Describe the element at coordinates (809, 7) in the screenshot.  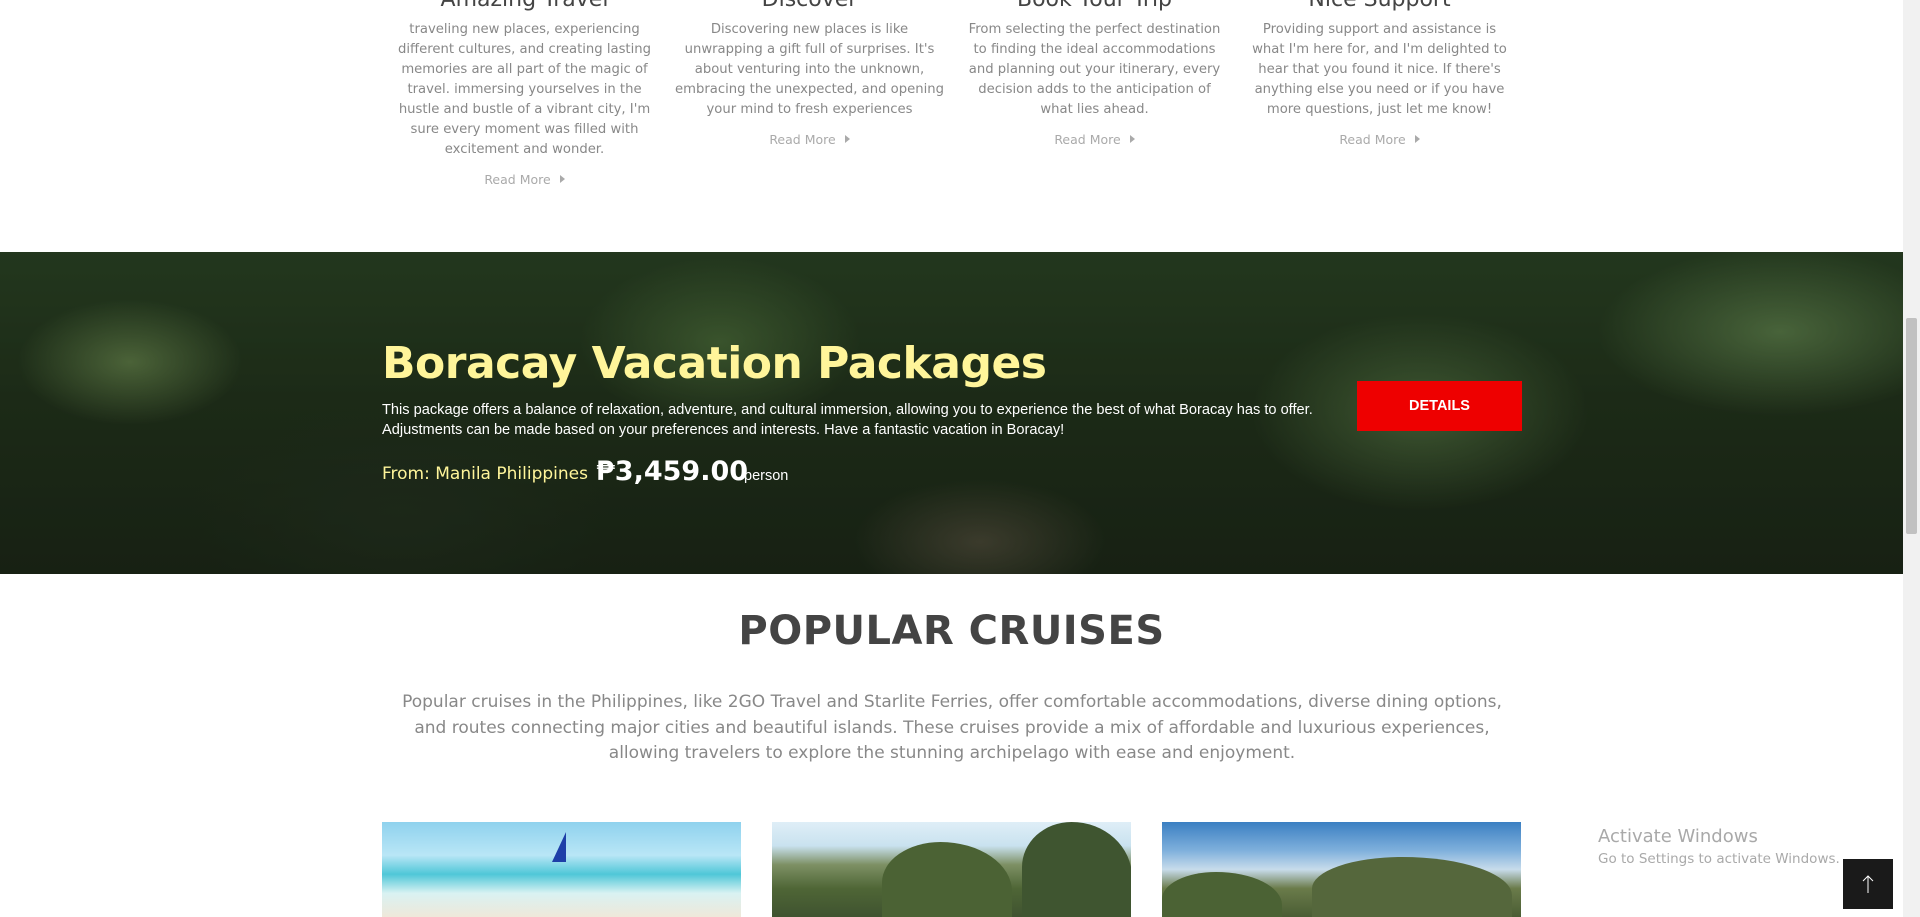
I see `feature-title: Discover` at that location.